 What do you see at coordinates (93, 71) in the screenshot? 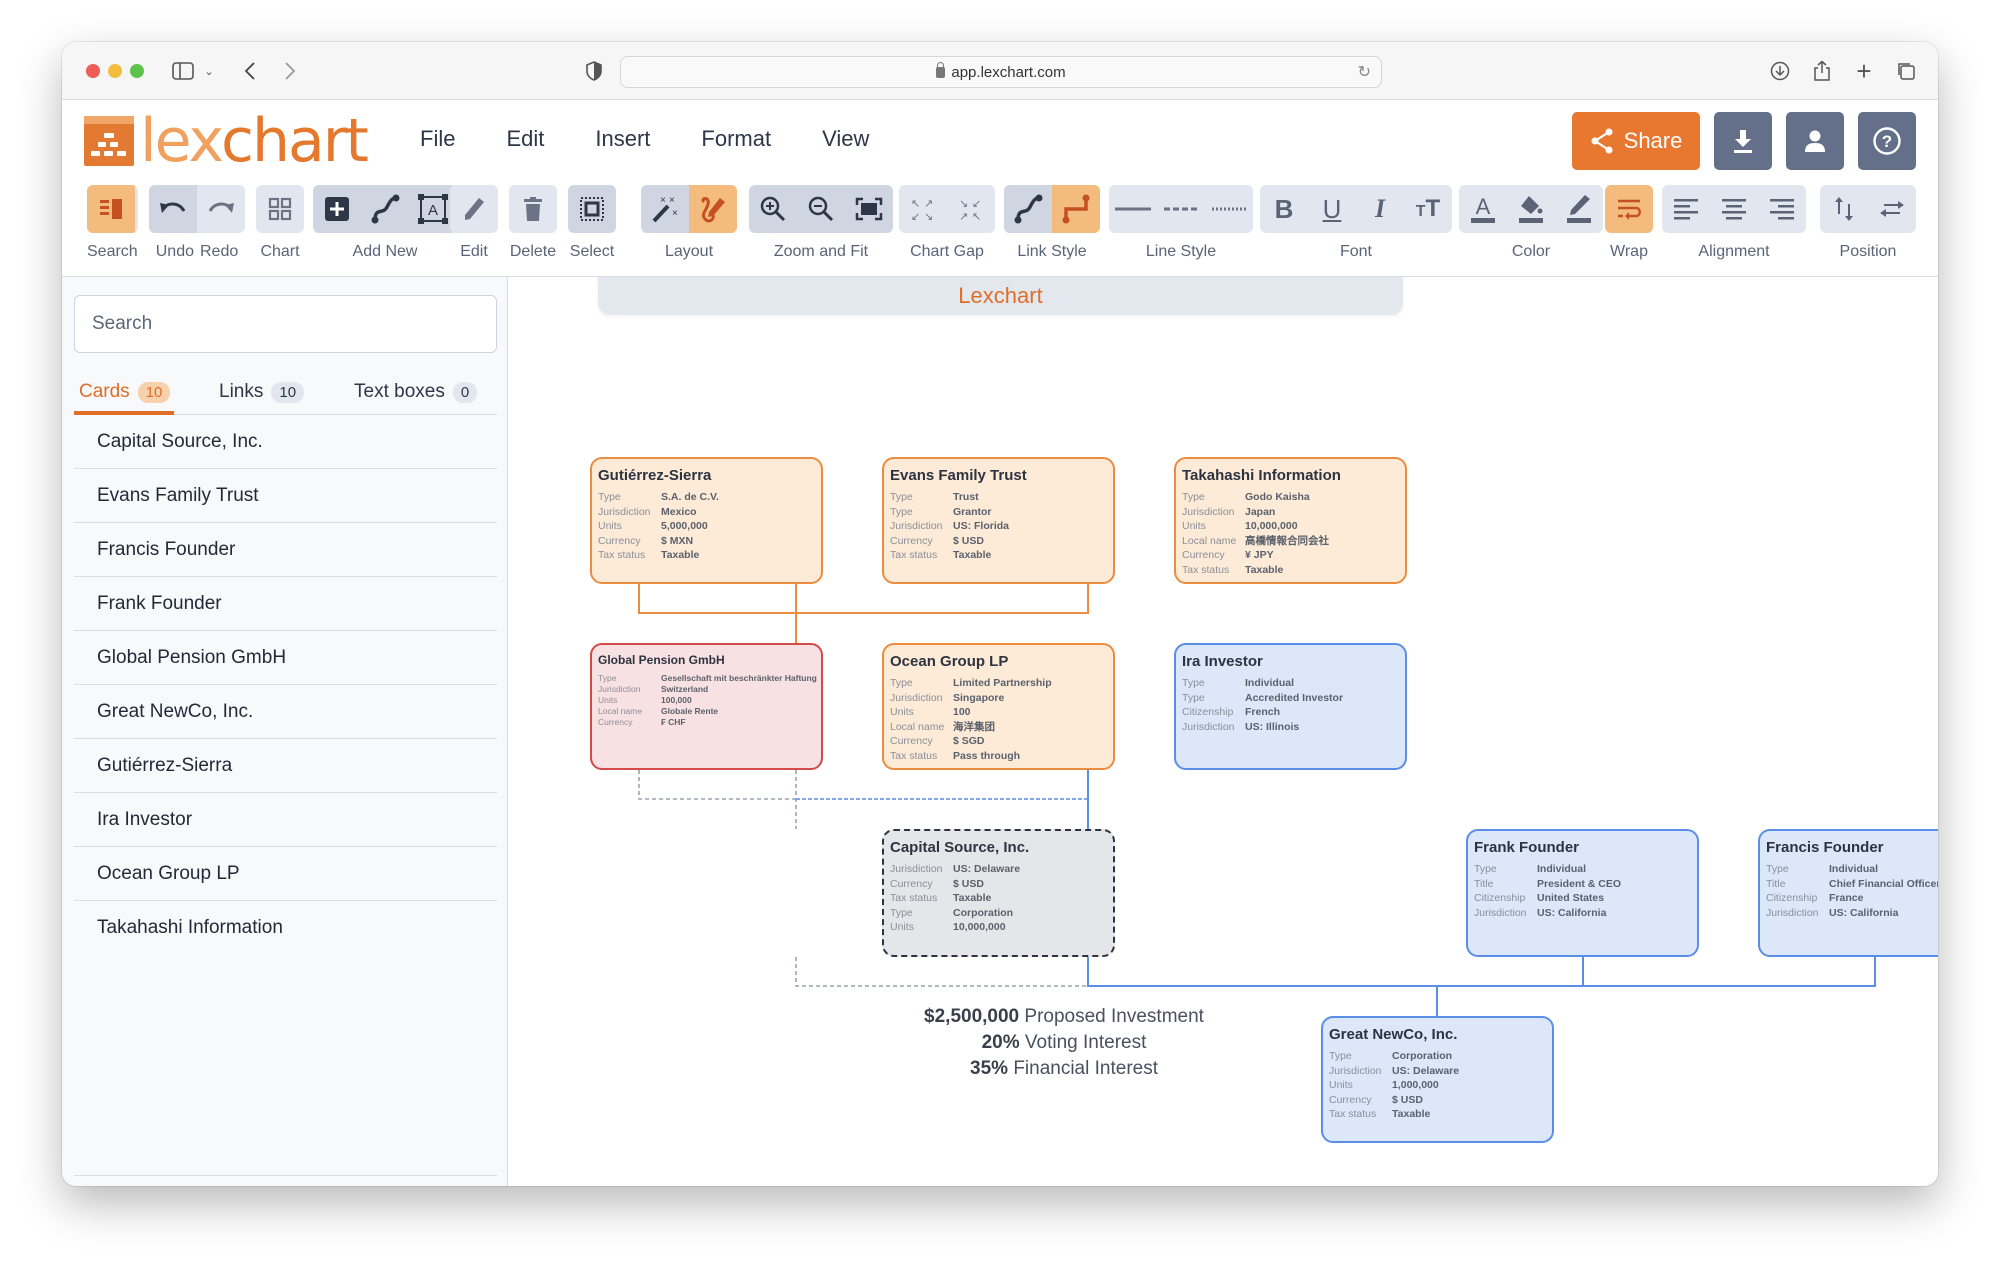
I see `close-window-button` at bounding box center [93, 71].